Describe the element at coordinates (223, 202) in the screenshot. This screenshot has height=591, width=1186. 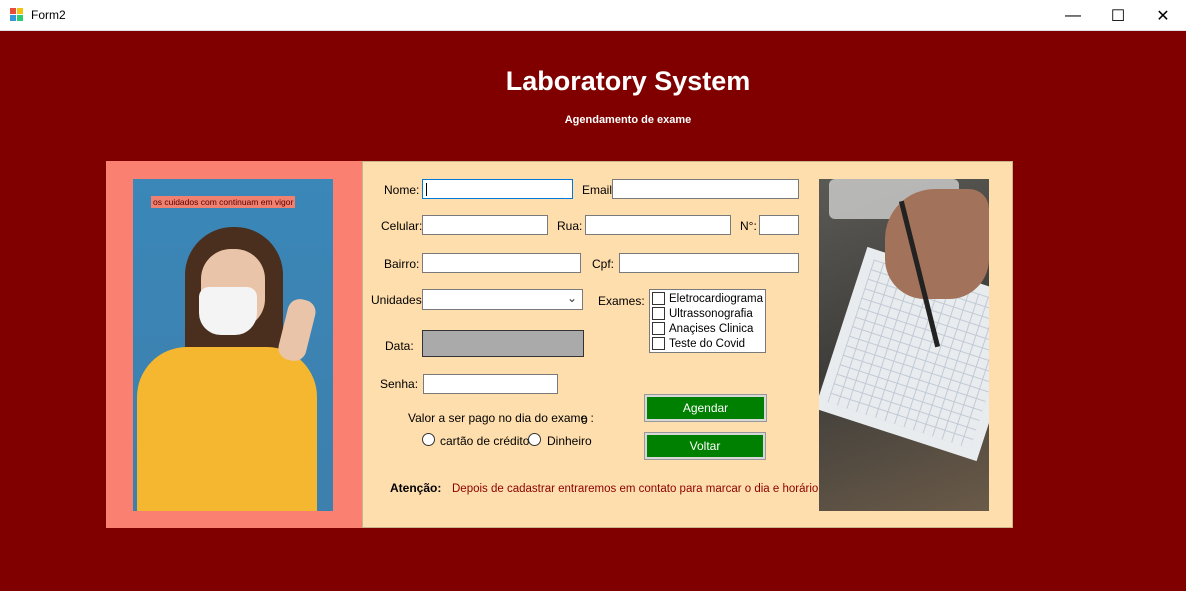
I see `photo-caption: os cuidados com continuam em vigor` at that location.